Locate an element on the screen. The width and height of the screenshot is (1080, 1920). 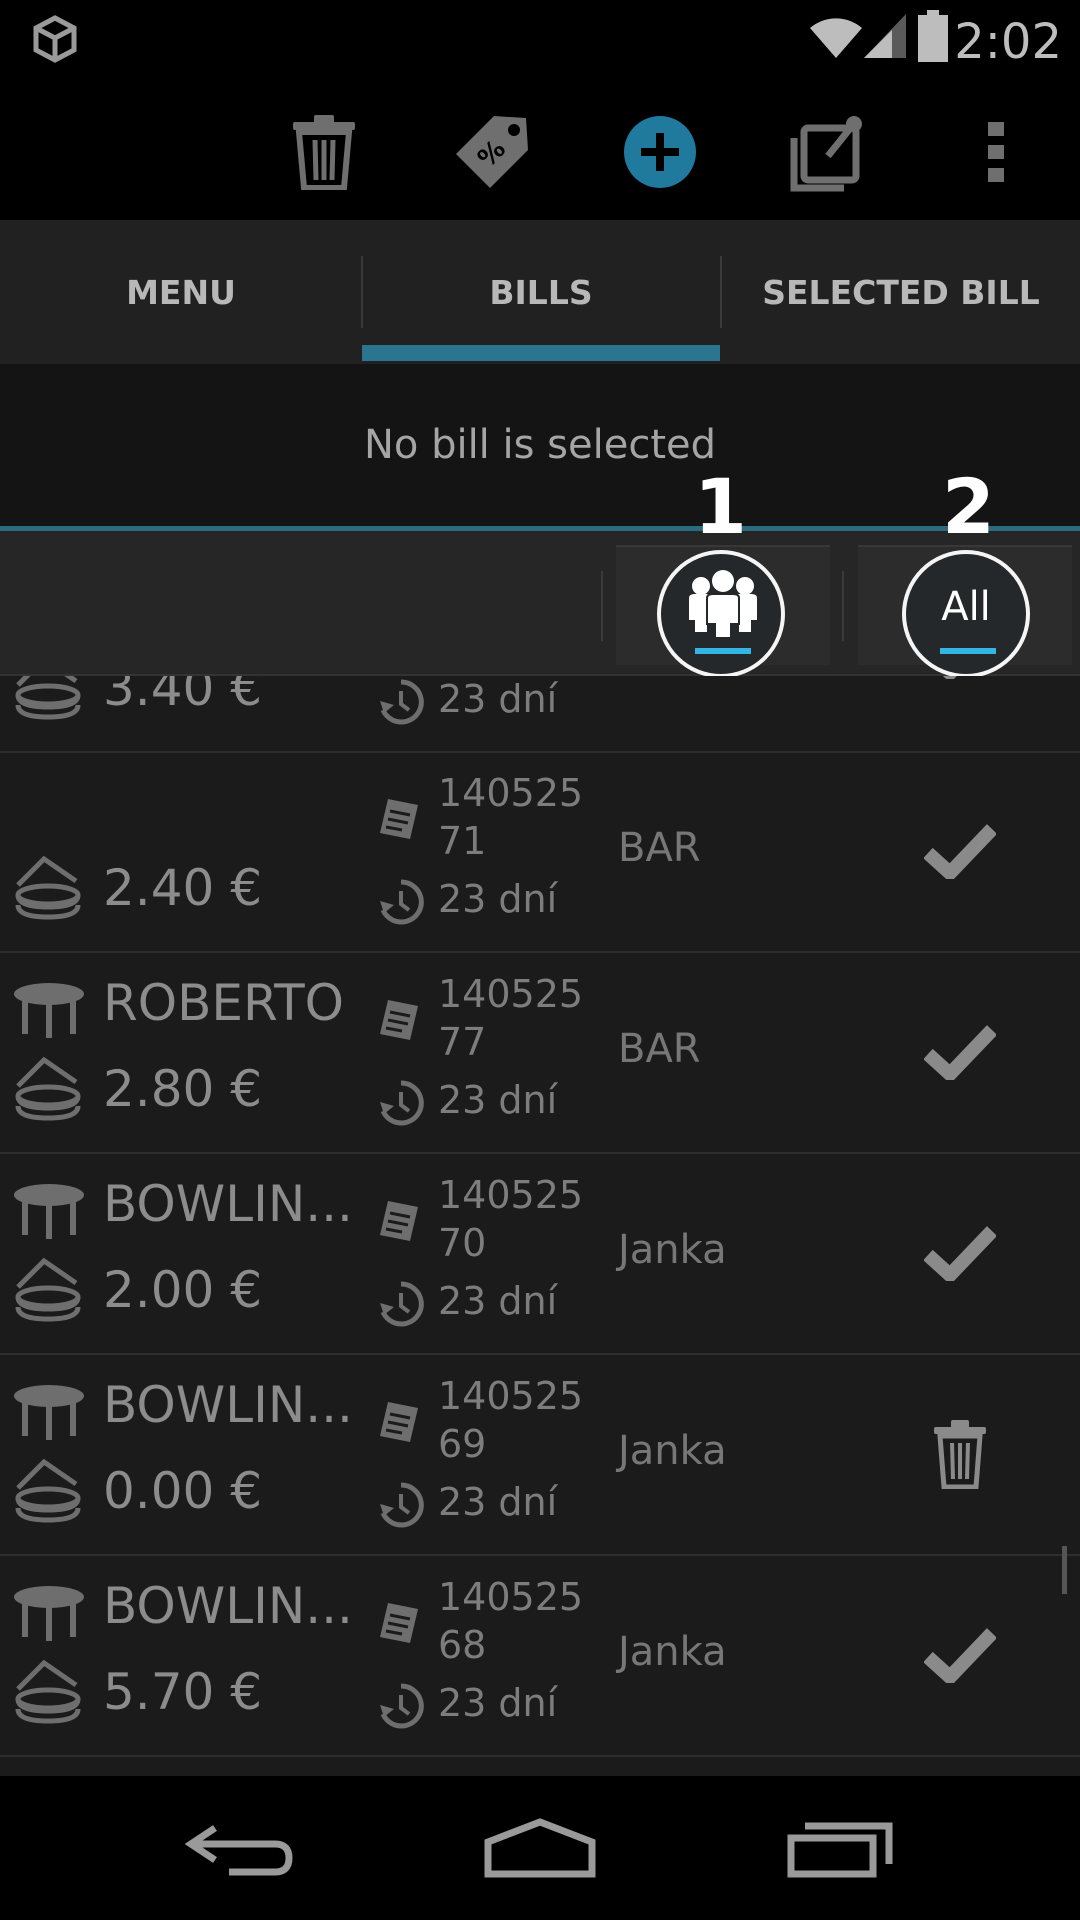
overflow-menu-button is located at coordinates (996, 152).